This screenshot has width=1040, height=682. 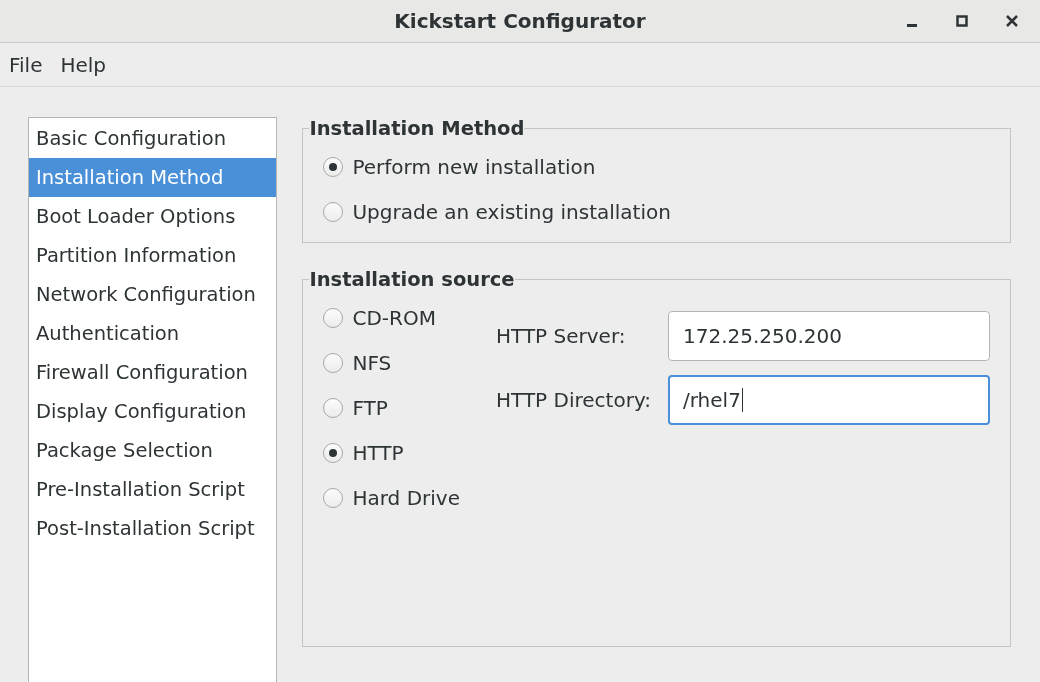 I want to click on input-field: 172.25.250.200, so click(x=829, y=336).